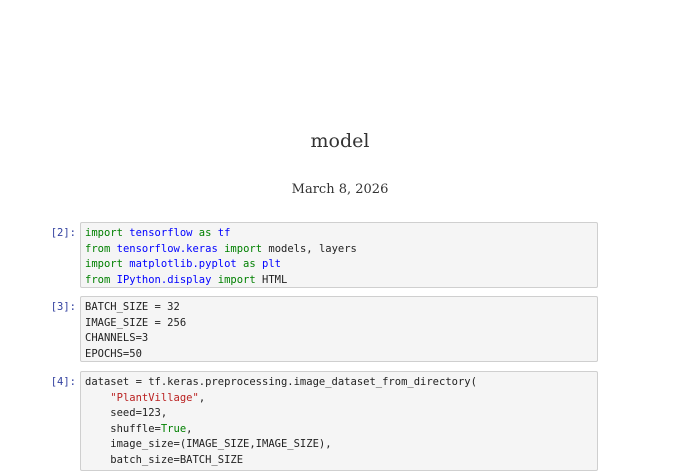 This screenshot has width=680, height=471. Describe the element at coordinates (339, 324) in the screenshot. I see `code-line: IMAGE_SIZE = 256` at that location.